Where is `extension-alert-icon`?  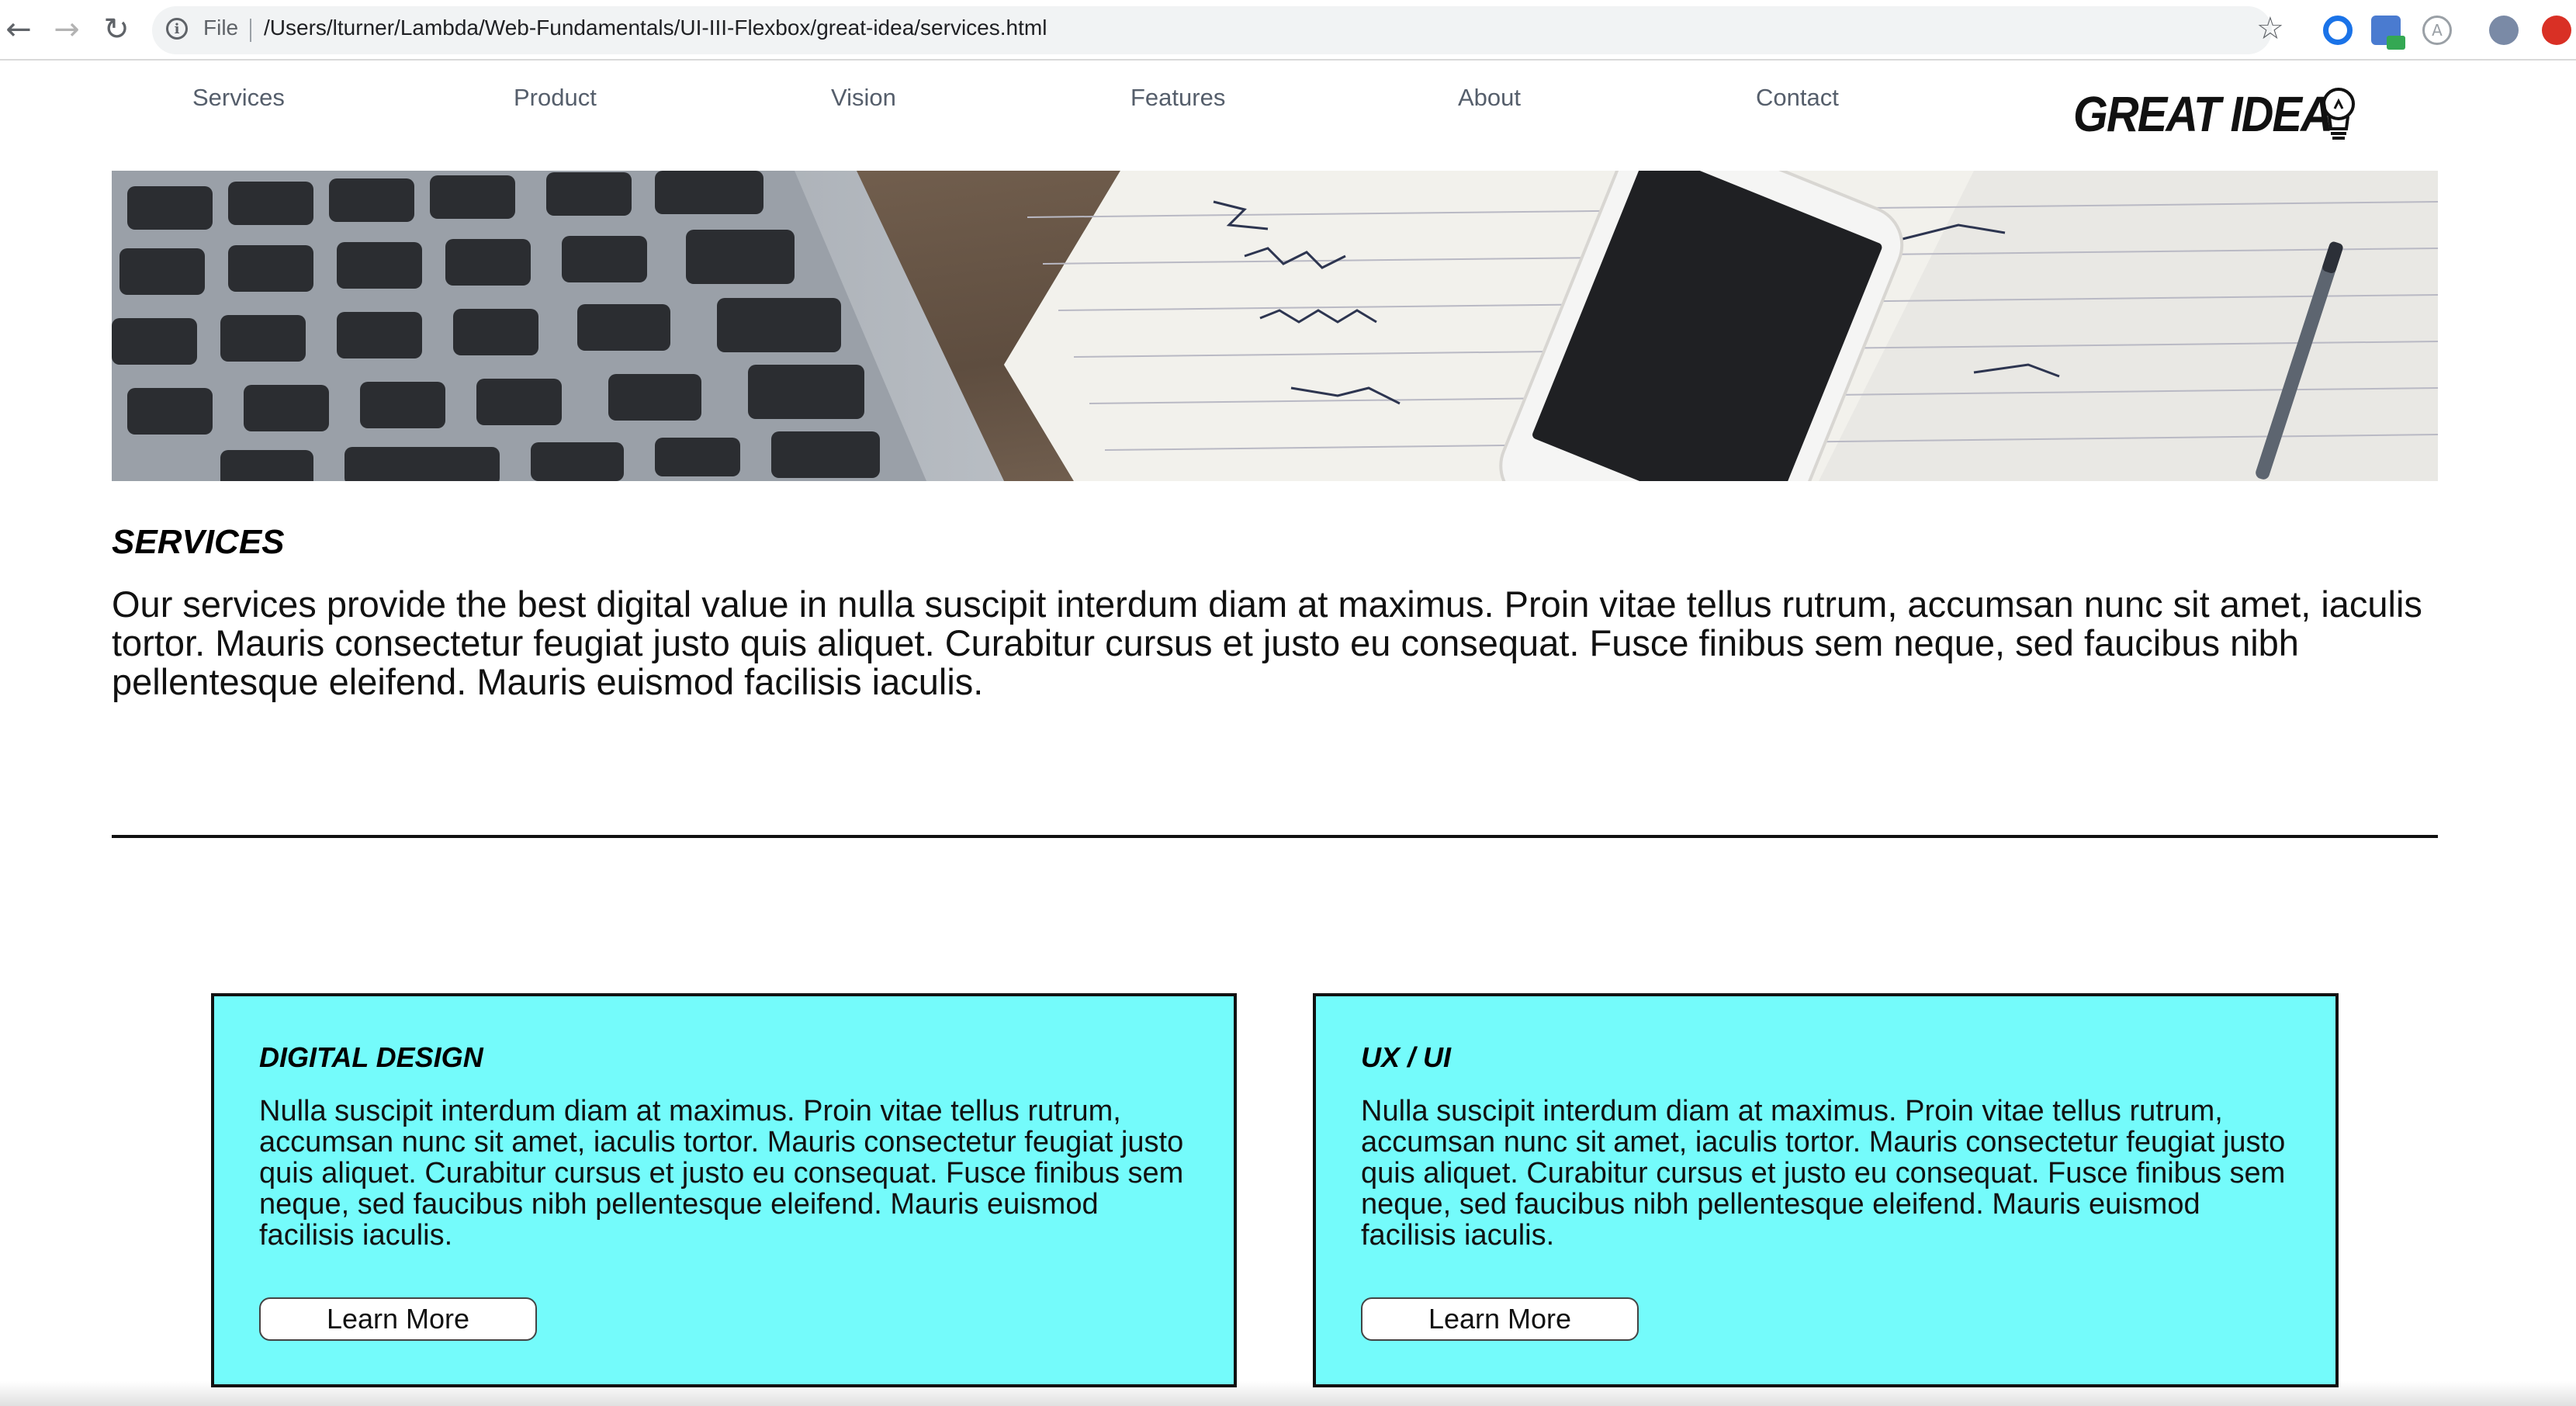 extension-alert-icon is located at coordinates (2556, 30).